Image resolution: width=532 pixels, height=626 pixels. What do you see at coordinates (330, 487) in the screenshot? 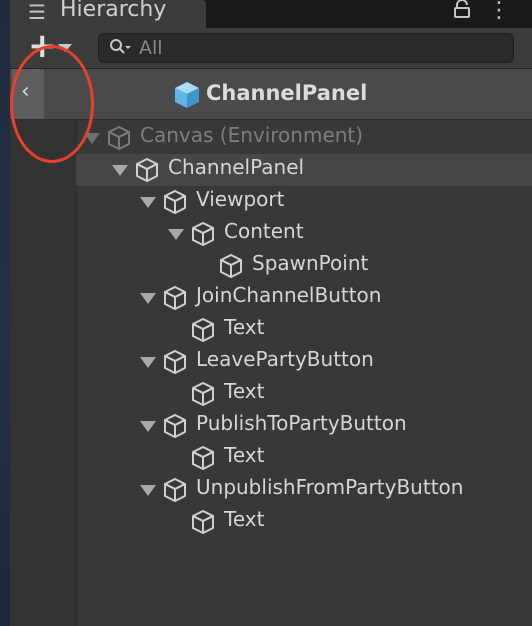
I see `tree-row-label: UnpublishFromPartyButton` at bounding box center [330, 487].